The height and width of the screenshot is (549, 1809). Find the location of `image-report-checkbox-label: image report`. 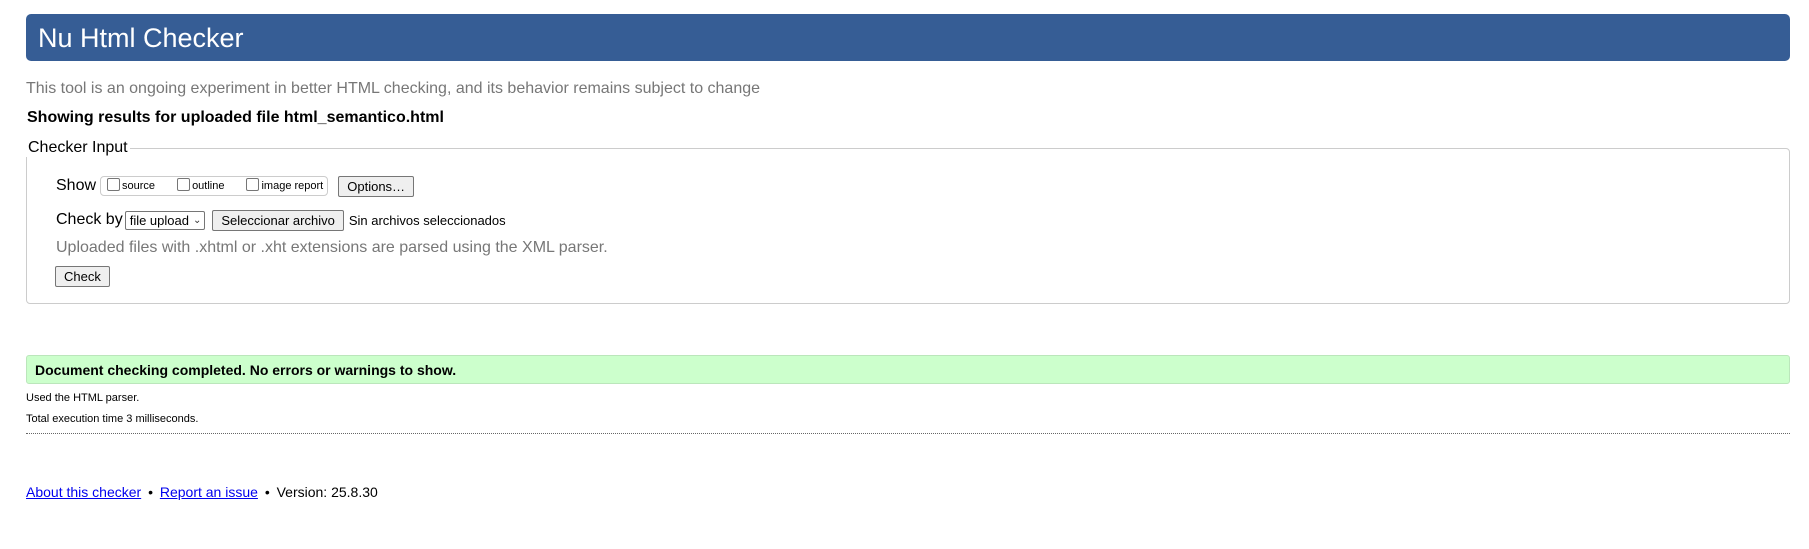

image-report-checkbox-label: image report is located at coordinates (292, 186).